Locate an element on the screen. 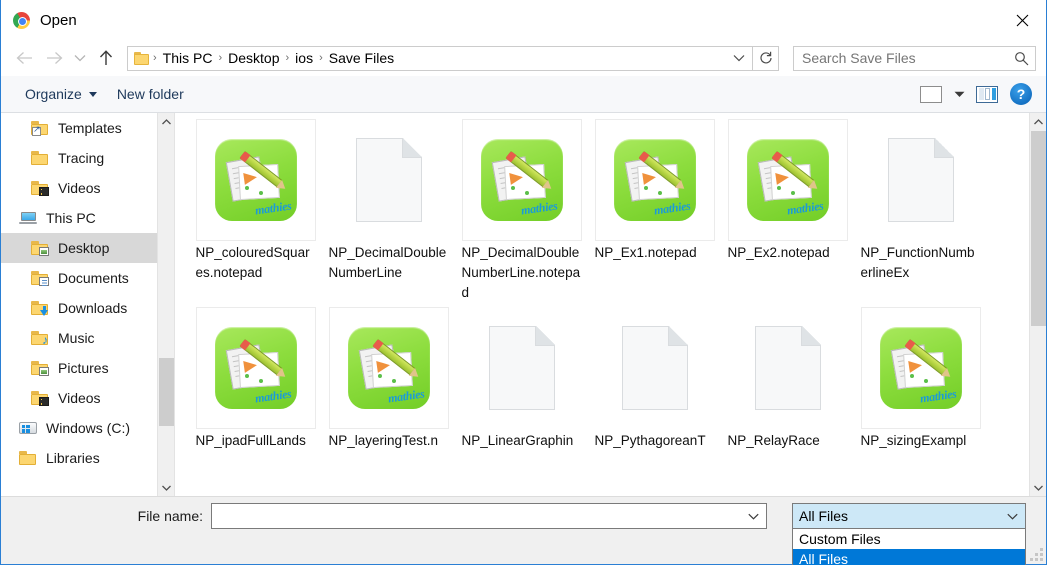 The height and width of the screenshot is (565, 1047). refresh-button is located at coordinates (766, 58).